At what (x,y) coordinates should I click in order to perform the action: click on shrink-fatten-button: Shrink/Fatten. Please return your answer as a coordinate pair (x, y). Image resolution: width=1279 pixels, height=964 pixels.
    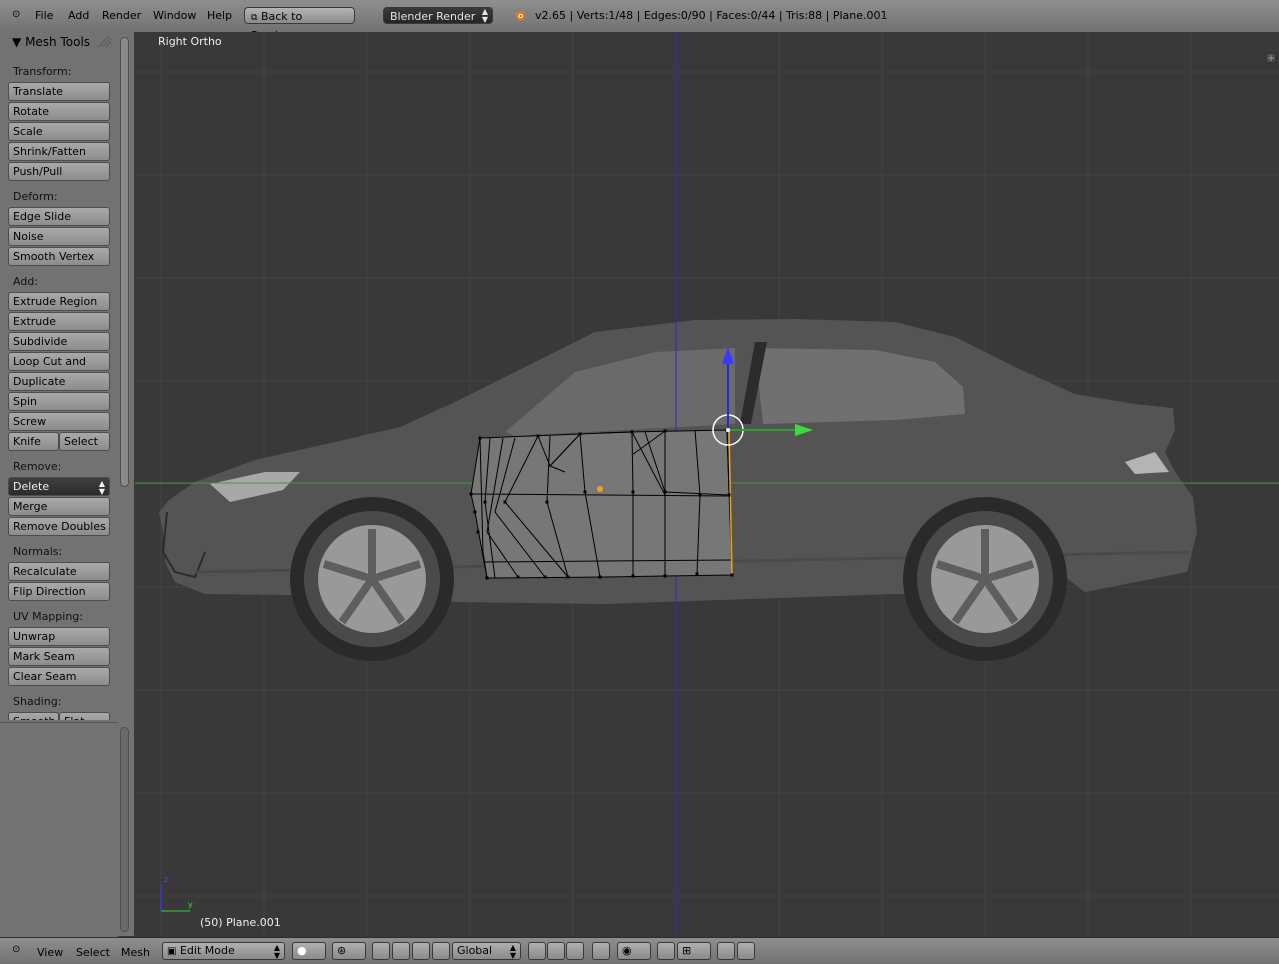
    Looking at the image, I should click on (59, 151).